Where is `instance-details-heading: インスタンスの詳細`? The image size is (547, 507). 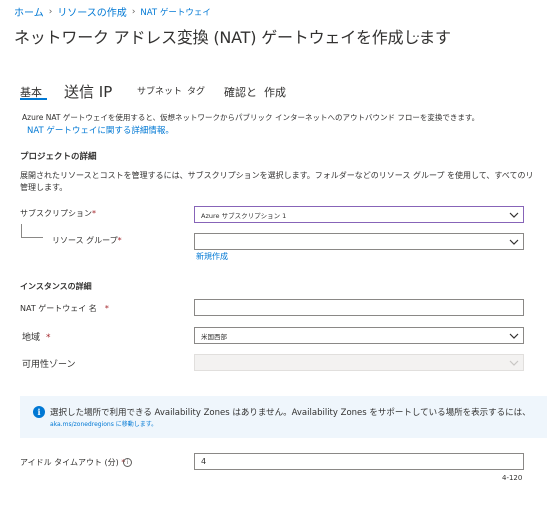
instance-details-heading: インスタンスの詳細 is located at coordinates (56, 286).